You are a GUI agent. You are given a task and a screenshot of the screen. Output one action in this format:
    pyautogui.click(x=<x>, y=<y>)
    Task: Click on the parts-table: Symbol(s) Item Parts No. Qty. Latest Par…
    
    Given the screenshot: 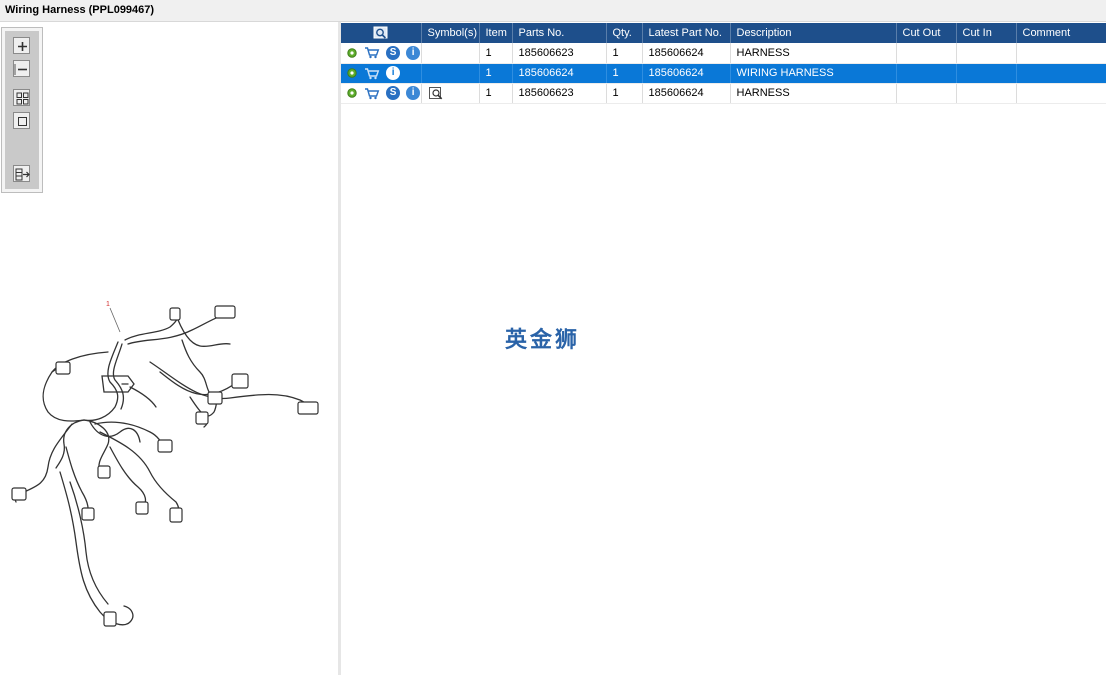 What is the action you would take?
    pyautogui.click(x=723, y=63)
    